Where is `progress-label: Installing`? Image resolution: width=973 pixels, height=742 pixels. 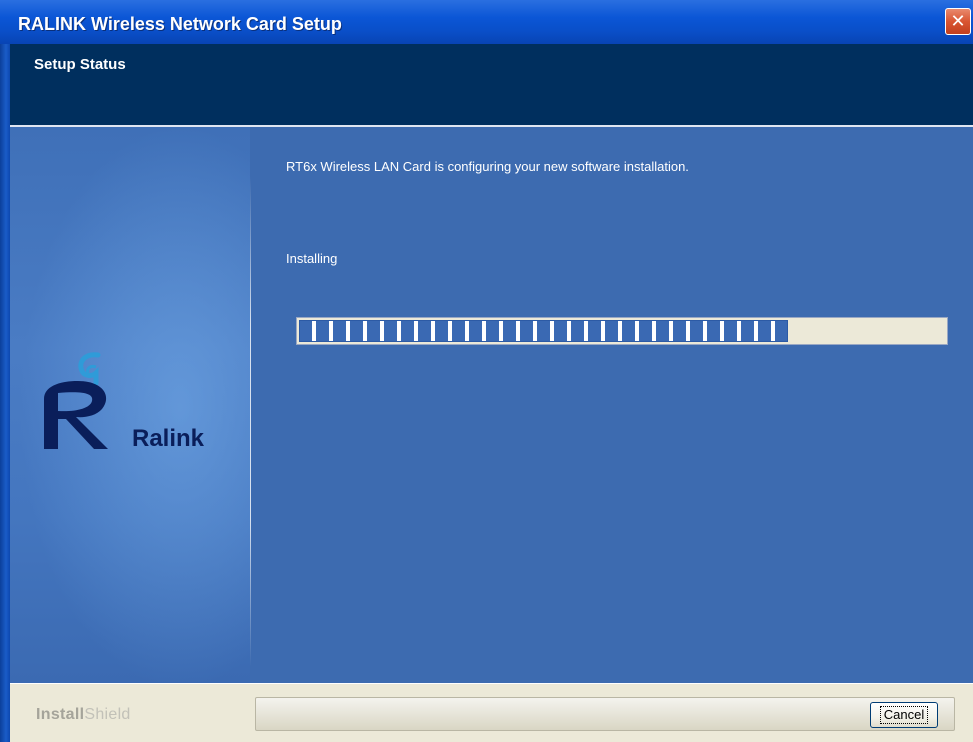 progress-label: Installing is located at coordinates (312, 258).